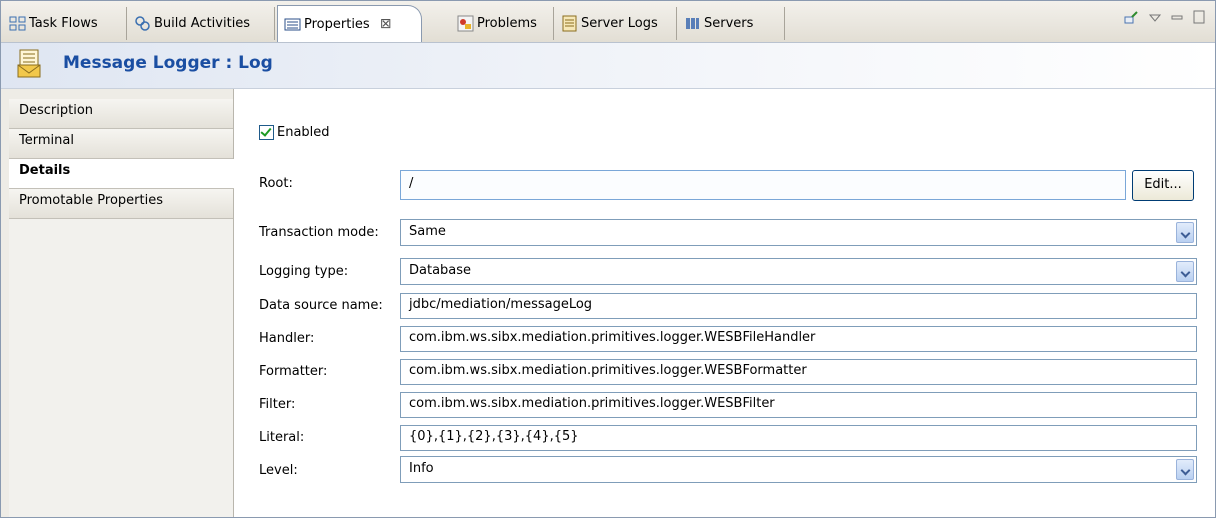 The width and height of the screenshot is (1216, 518). What do you see at coordinates (17, 23) in the screenshot?
I see `task-flows-icon` at bounding box center [17, 23].